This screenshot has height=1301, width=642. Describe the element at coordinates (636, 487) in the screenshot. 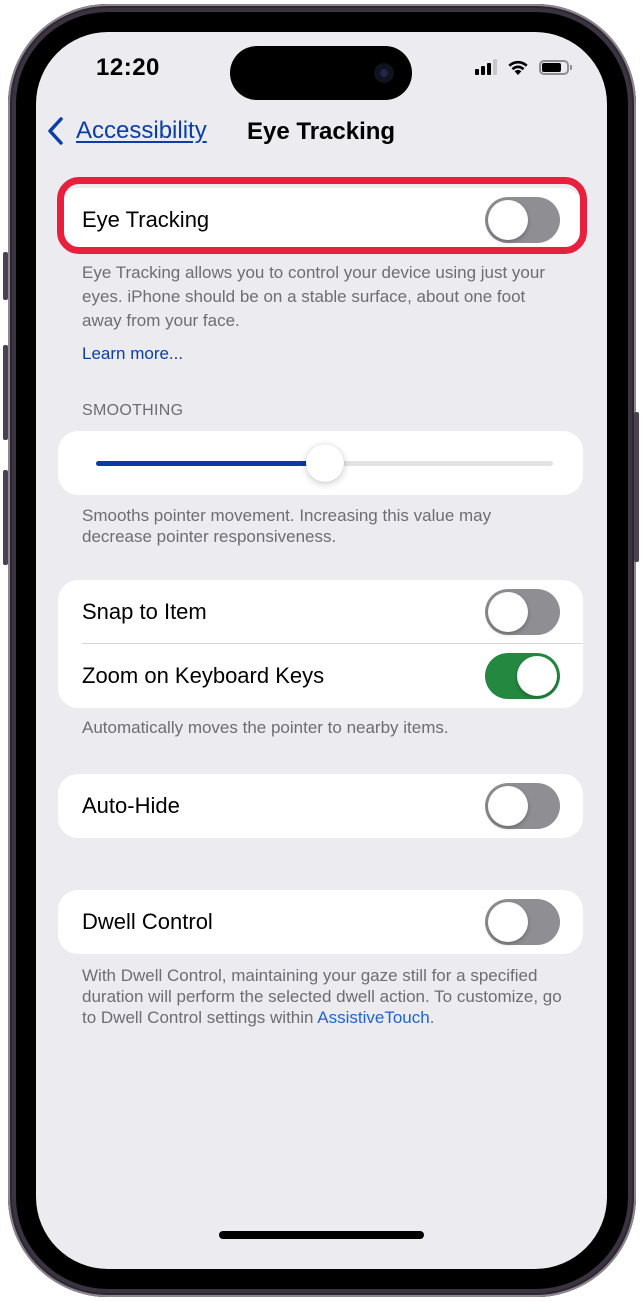

I see `power-button` at that location.